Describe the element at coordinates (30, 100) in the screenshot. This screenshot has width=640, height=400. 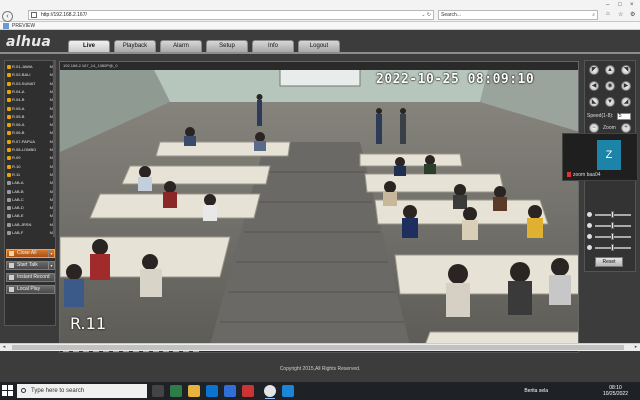
I see `channel-item: R.04-B M` at that location.